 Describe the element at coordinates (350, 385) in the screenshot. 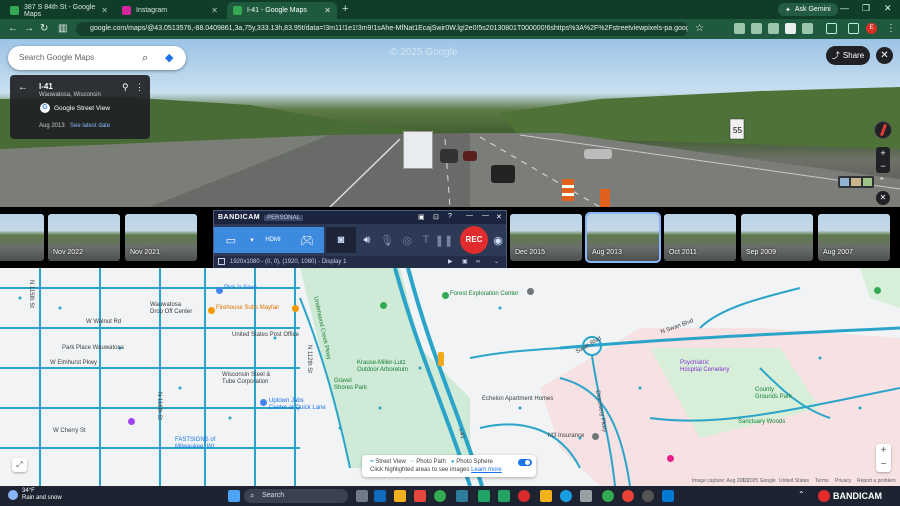

I see `map-label: Gravel Shores Park` at that location.